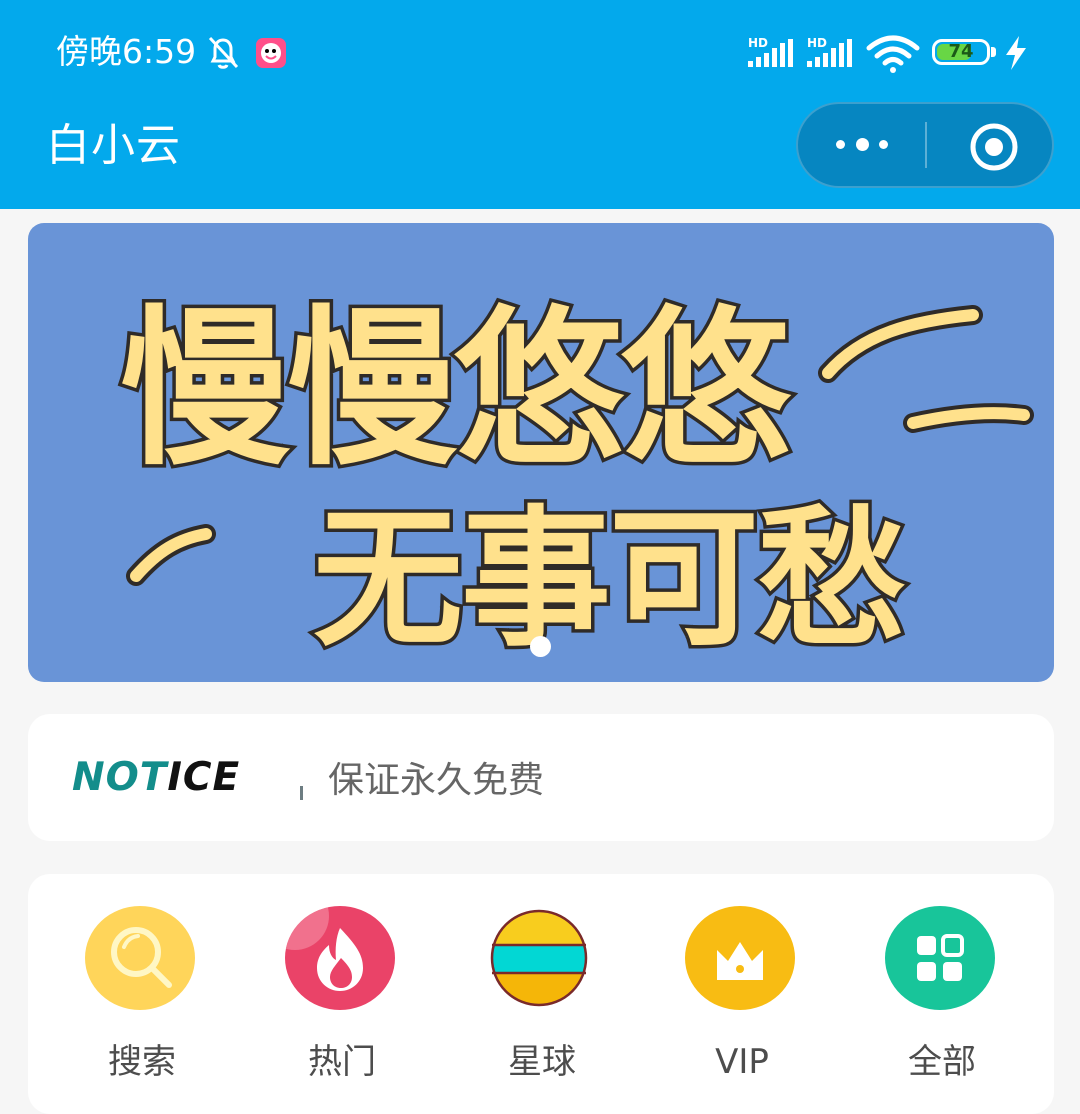 This screenshot has width=1080, height=1114. I want to click on grid-icon, so click(940, 958).